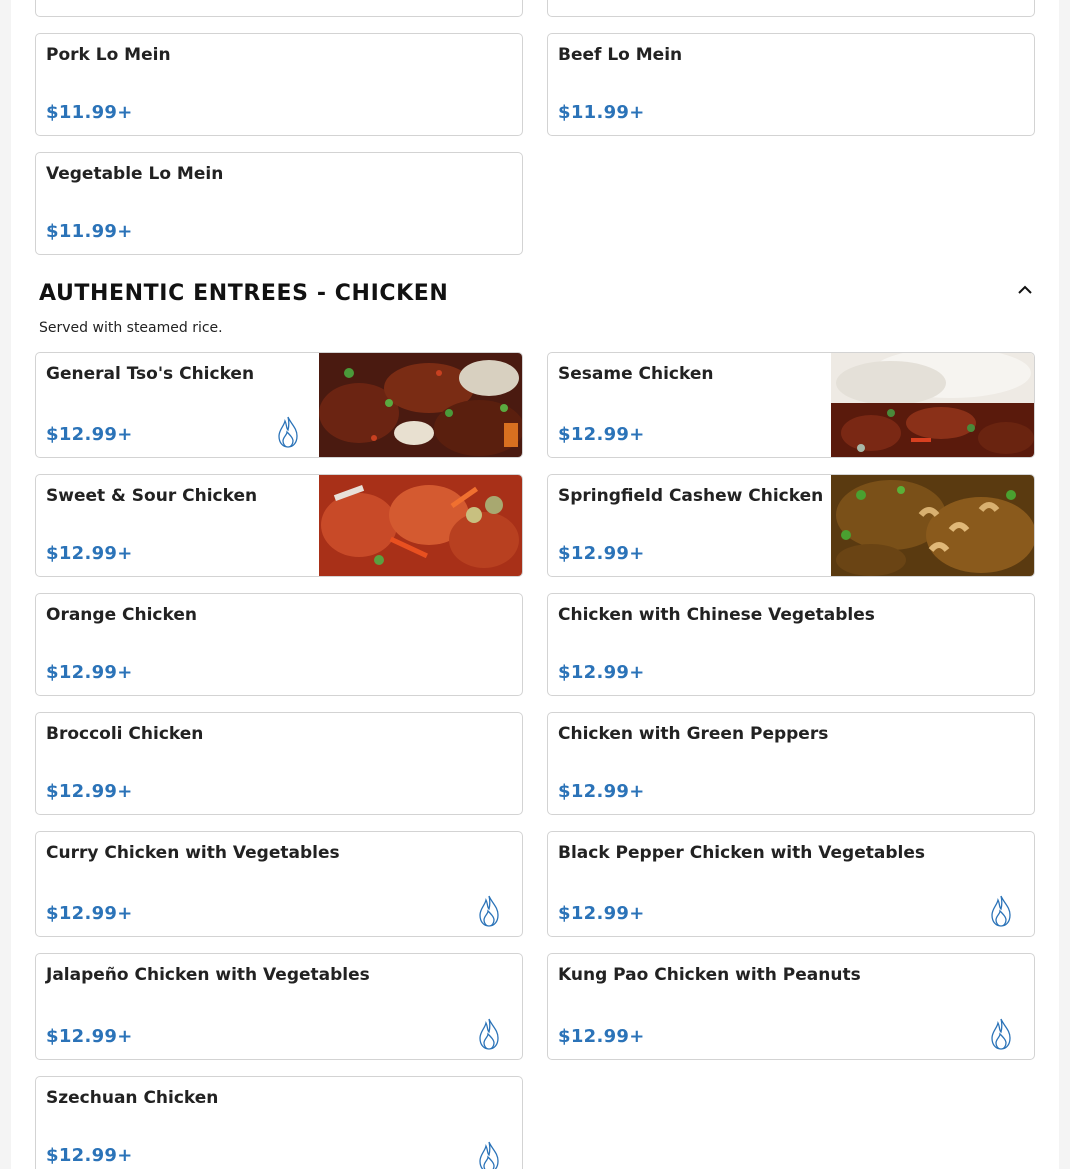  Describe the element at coordinates (279, 884) in the screenshot. I see `menu-item-card: Curry Chicken with Vegetables $12.99+` at that location.